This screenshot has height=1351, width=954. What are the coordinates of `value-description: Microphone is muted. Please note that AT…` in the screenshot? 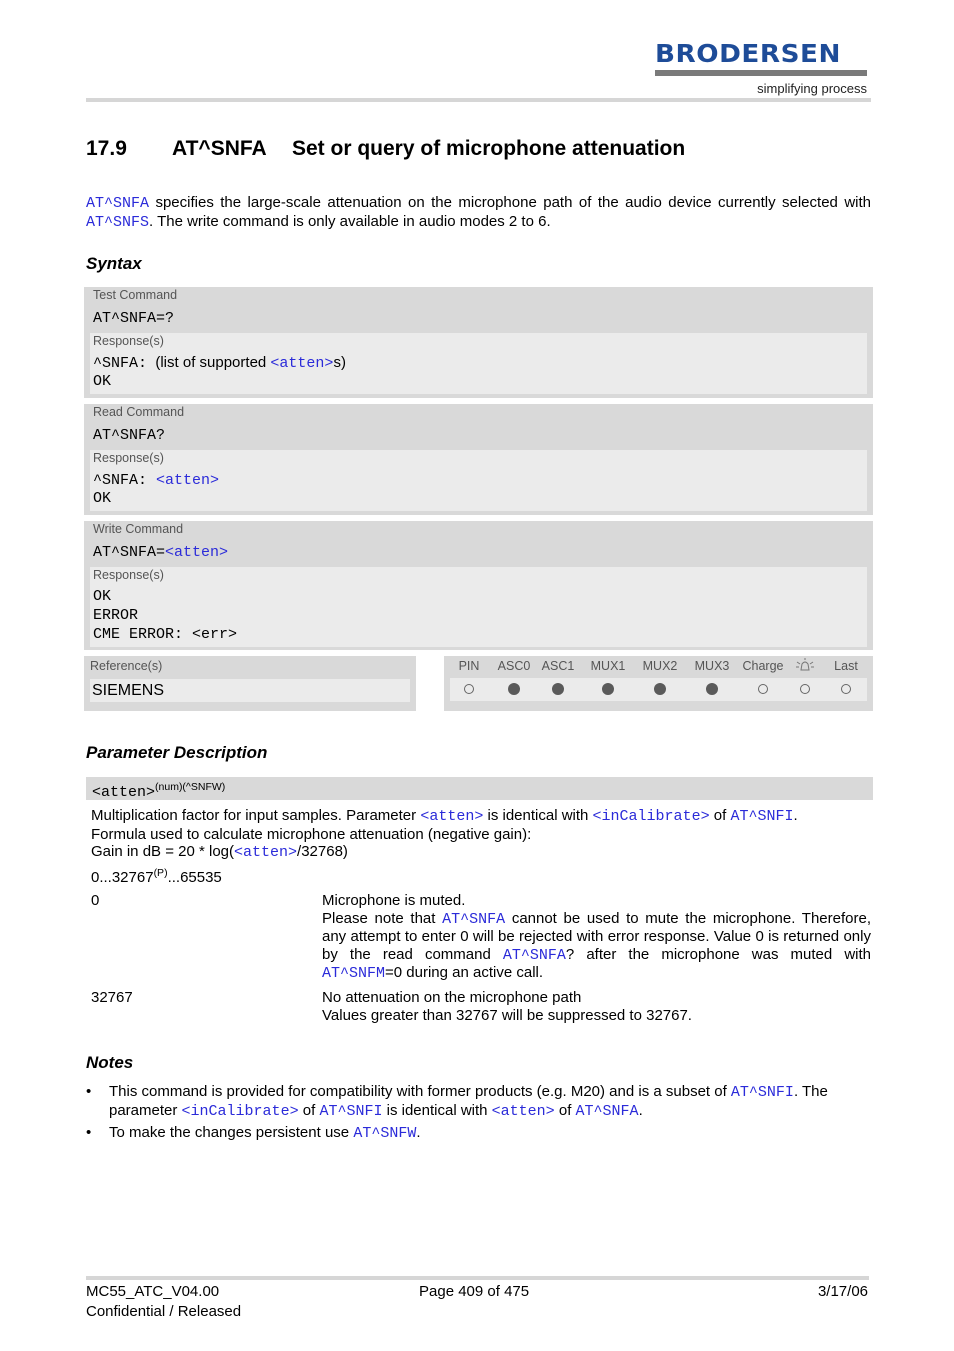 It's located at (596, 937).